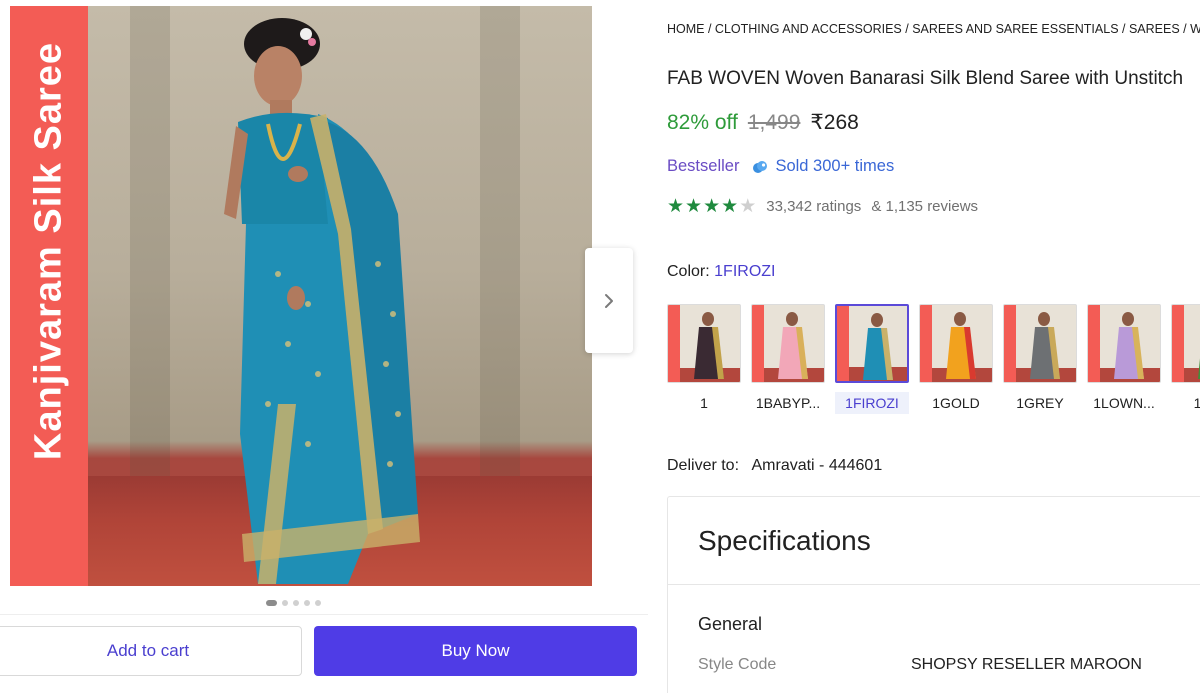 Image resolution: width=1200 pixels, height=693 pixels. I want to click on chevron-right-icon, so click(609, 300).